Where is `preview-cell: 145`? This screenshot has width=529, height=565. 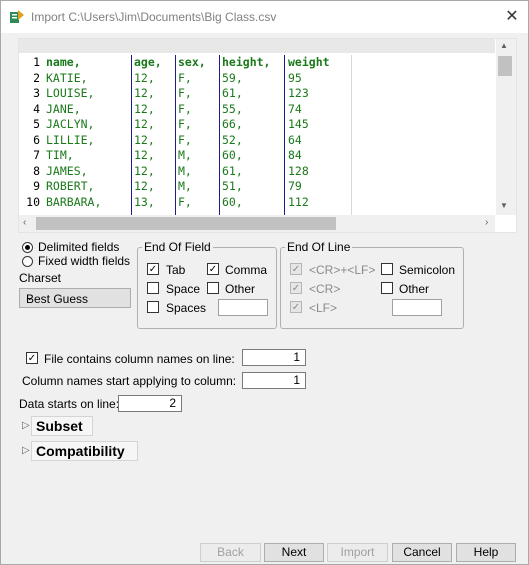
preview-cell: 145 is located at coordinates (298, 124).